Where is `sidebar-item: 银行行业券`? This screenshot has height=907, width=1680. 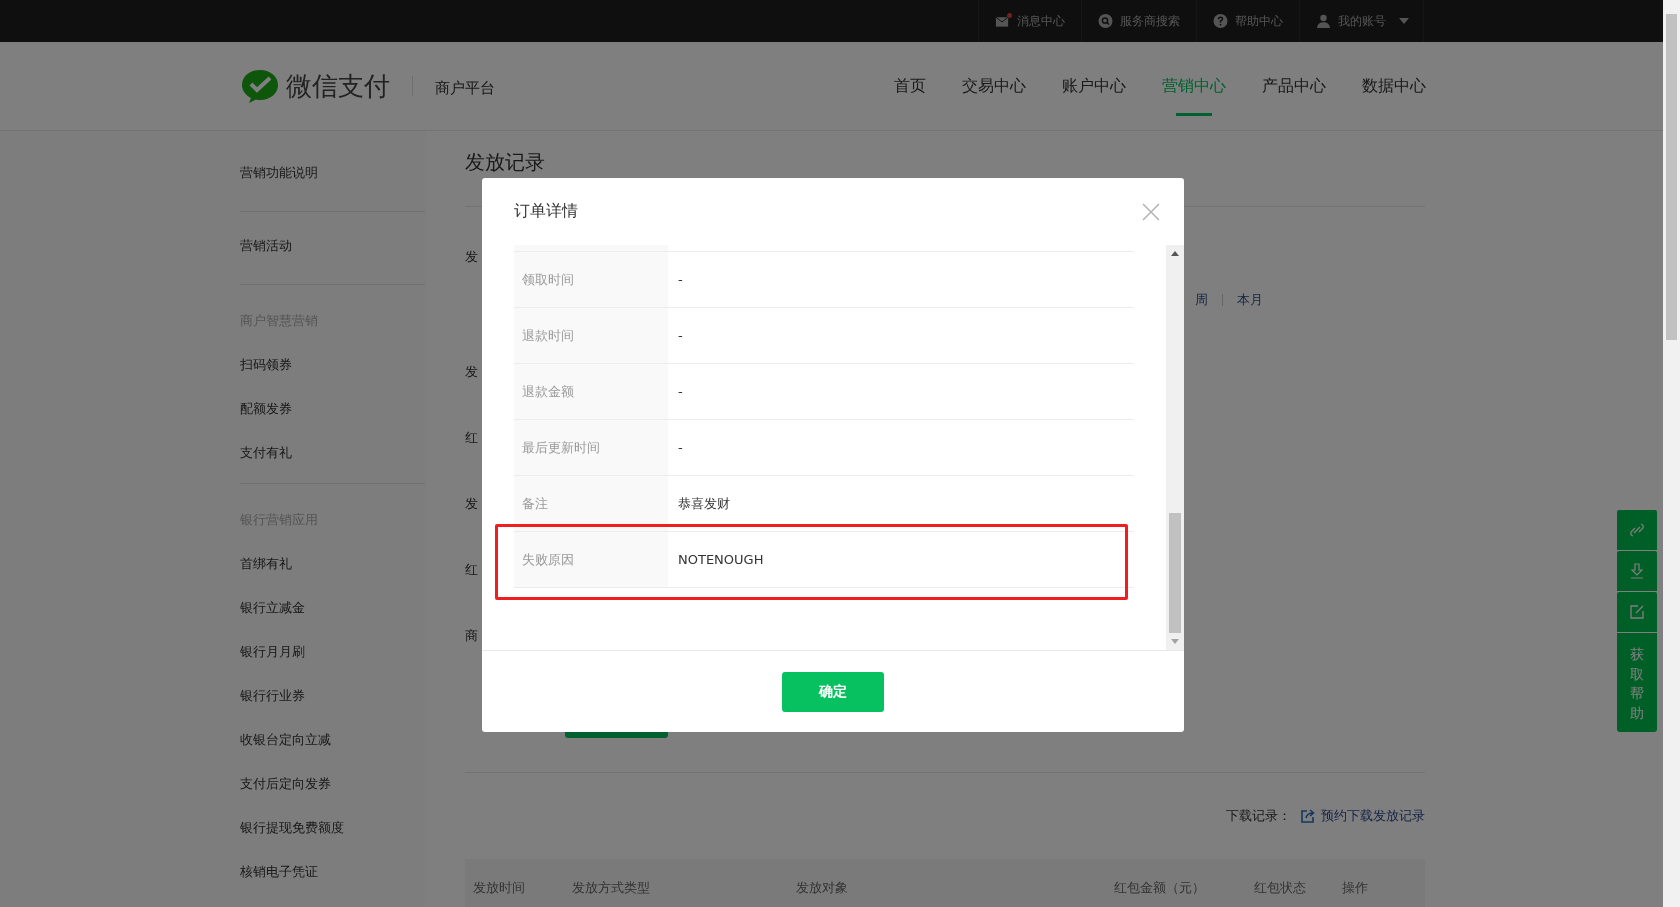
sidebar-item: 银行行业券 is located at coordinates (332, 696).